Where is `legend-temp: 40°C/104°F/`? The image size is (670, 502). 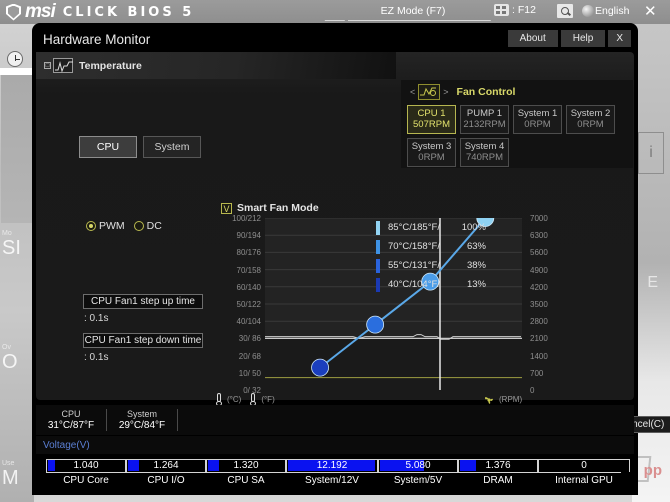 legend-temp: 40°C/104°F/ is located at coordinates (414, 284).